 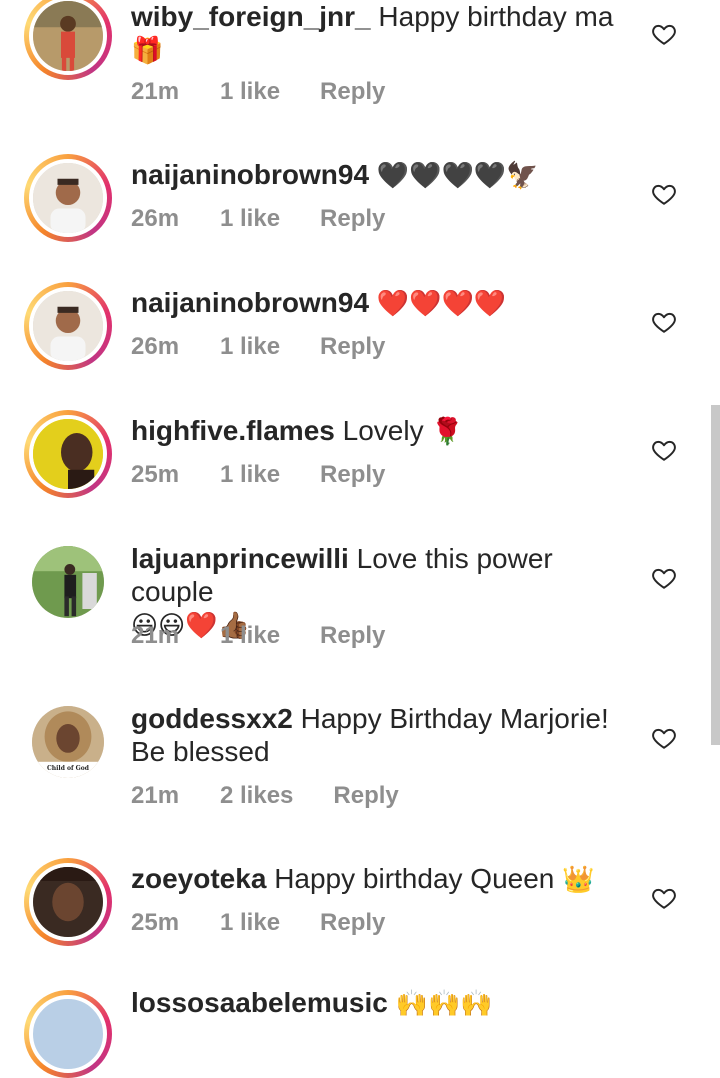 I want to click on comment-meta: 21m 2 likes Reply, so click(x=265, y=796).